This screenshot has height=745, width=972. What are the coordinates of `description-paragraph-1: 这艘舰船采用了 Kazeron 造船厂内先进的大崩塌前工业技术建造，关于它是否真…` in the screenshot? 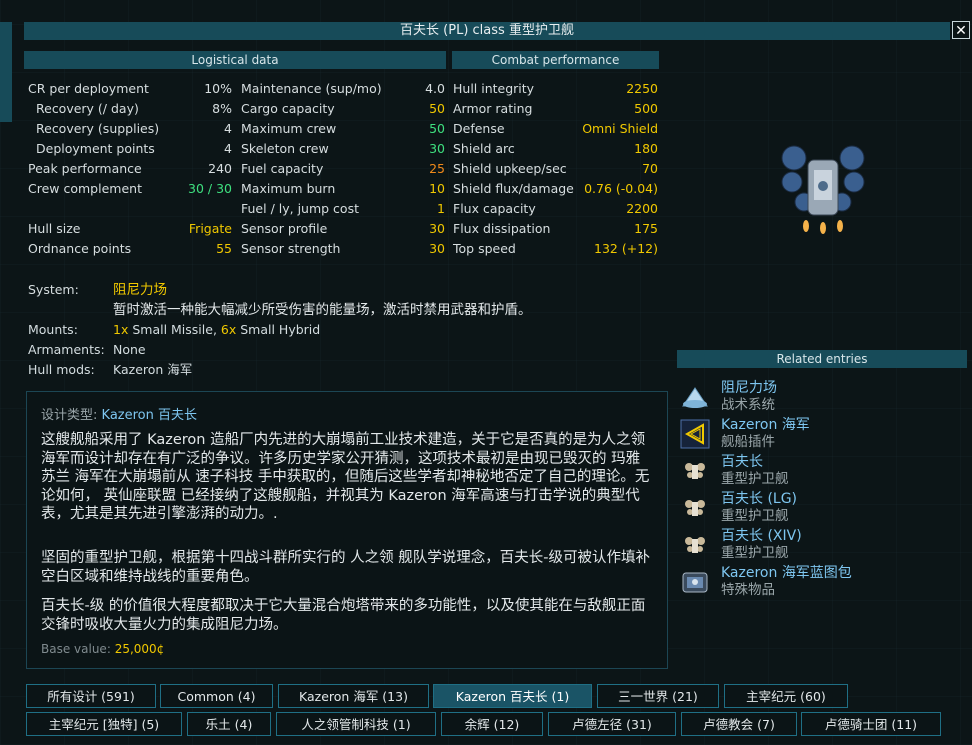 It's located at (345, 477).